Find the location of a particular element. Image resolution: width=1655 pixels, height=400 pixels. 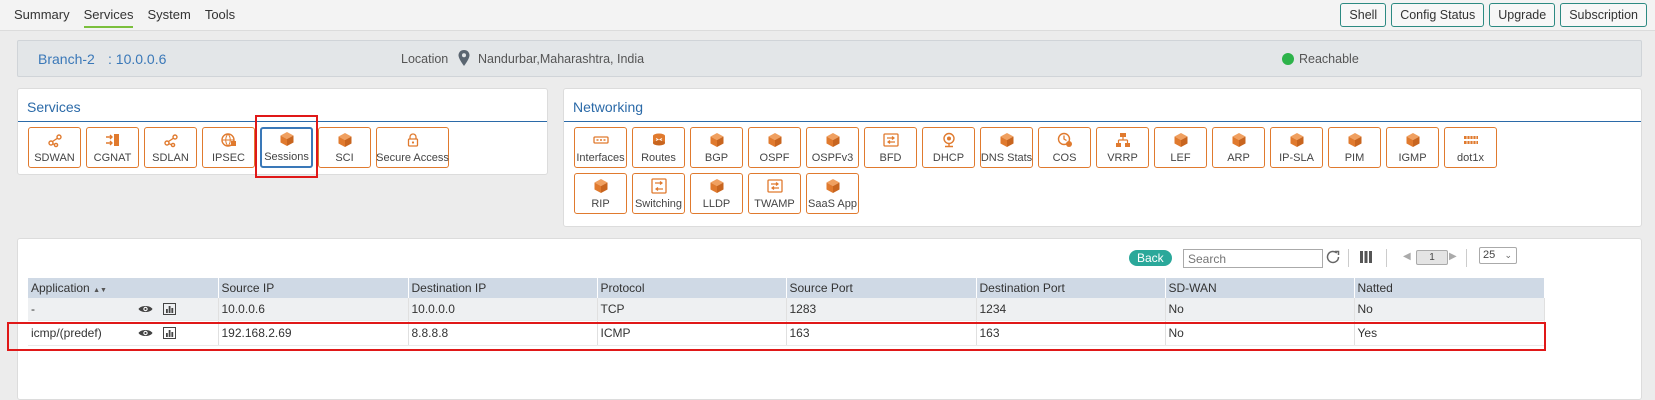

routes-button: Routes is located at coordinates (658, 147).